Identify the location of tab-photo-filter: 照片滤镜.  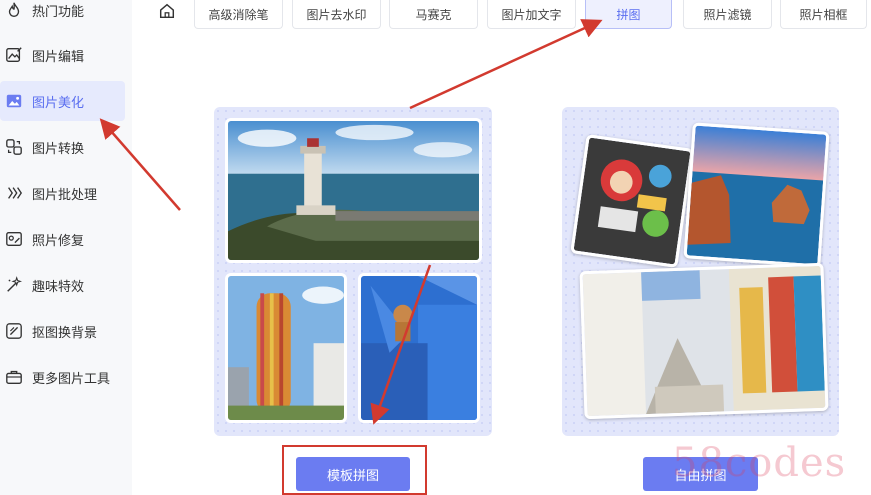
(727, 14).